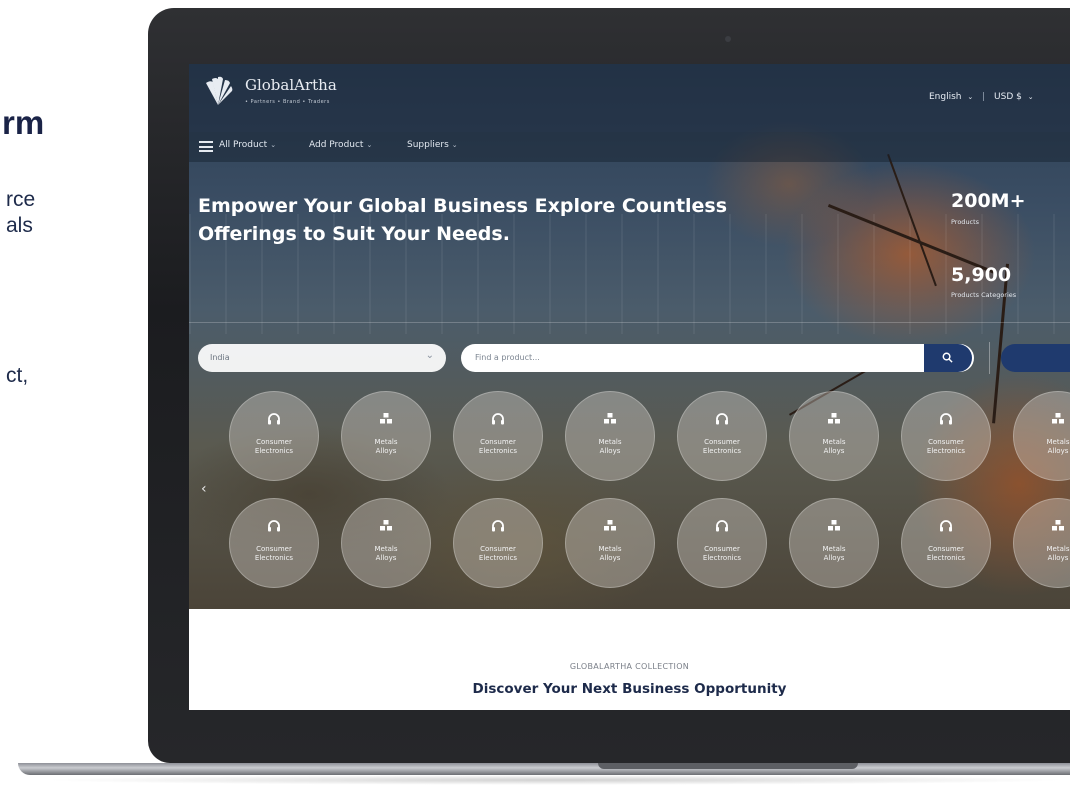  What do you see at coordinates (555, 780) in the screenshot?
I see `laptop-shadow` at bounding box center [555, 780].